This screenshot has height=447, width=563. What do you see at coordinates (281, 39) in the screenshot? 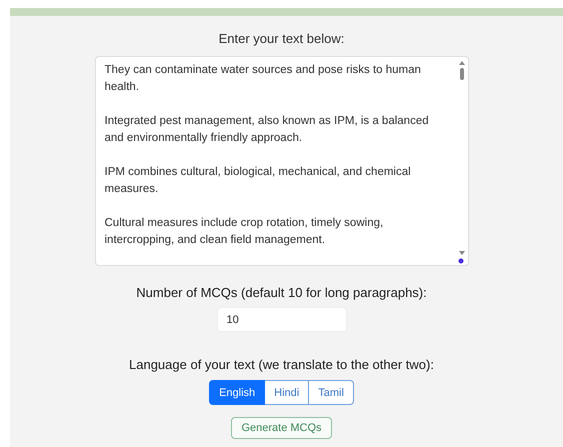
I see `text-input-label: Enter your text below:` at bounding box center [281, 39].